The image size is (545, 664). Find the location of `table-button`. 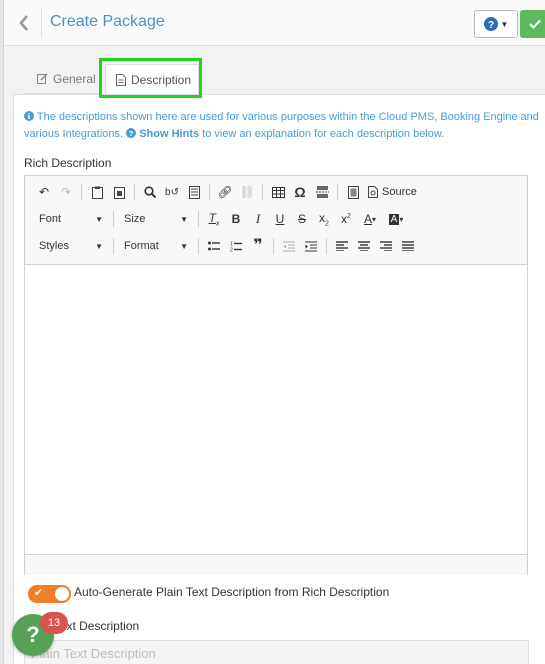

table-button is located at coordinates (278, 192).